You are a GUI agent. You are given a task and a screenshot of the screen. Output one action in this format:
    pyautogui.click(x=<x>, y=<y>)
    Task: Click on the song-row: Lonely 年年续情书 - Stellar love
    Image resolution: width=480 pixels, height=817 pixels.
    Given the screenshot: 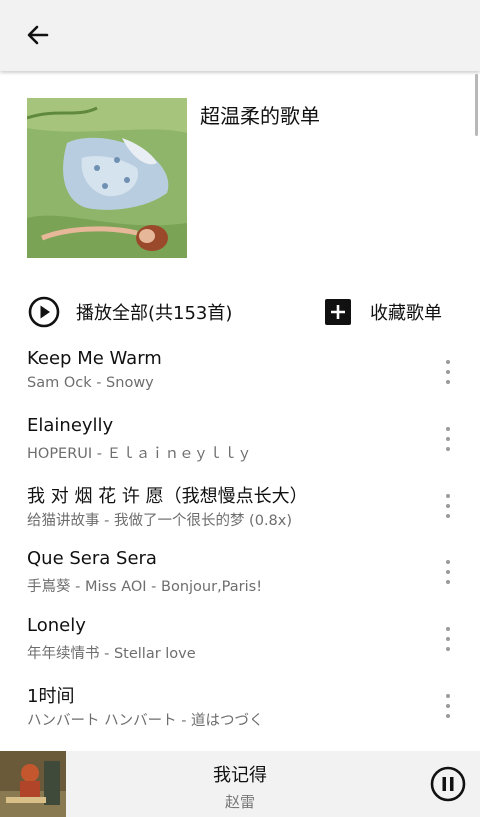 What is the action you would take?
    pyautogui.click(x=240, y=640)
    